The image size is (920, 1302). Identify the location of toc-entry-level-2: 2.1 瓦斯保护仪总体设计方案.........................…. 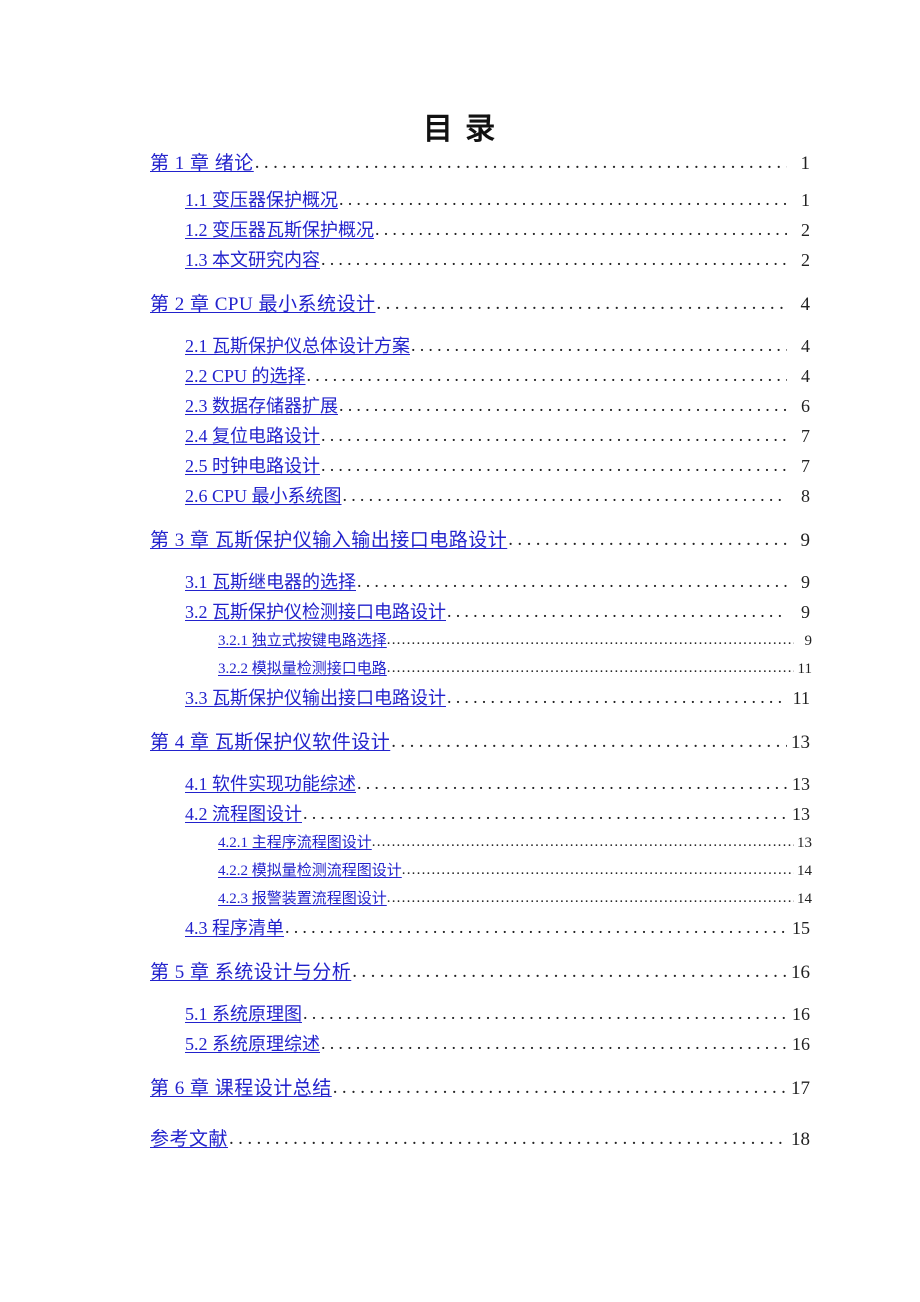
(460, 347).